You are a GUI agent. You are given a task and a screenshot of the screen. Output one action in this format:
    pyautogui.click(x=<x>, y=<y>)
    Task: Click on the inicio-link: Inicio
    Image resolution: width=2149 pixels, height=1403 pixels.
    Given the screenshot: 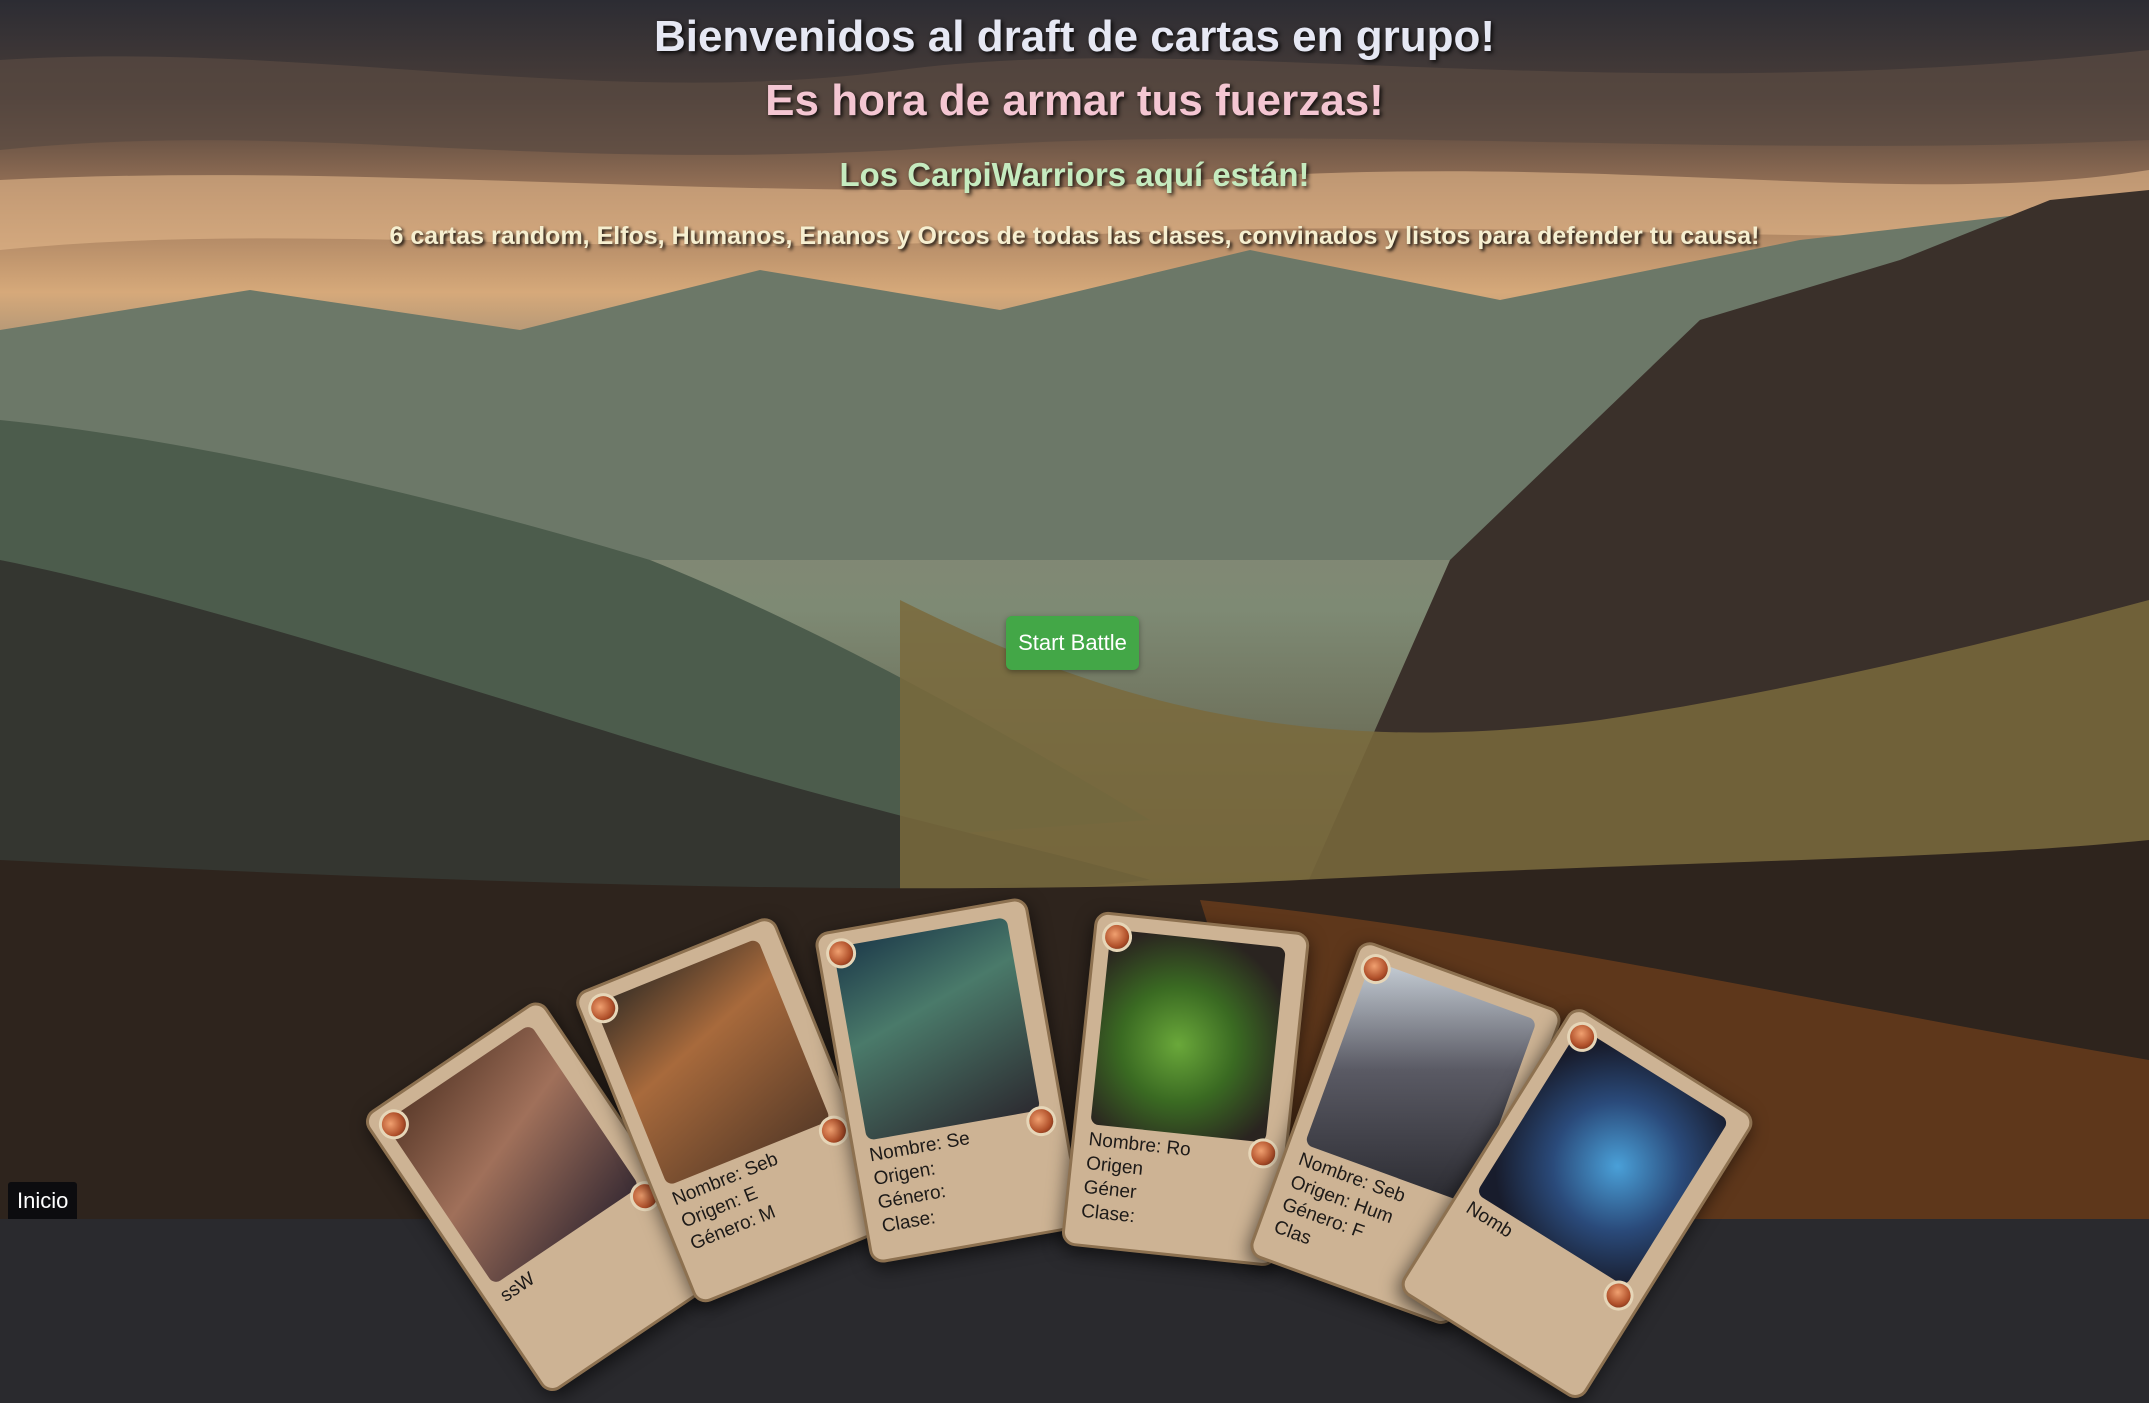 What is the action you would take?
    pyautogui.click(x=43, y=1200)
    